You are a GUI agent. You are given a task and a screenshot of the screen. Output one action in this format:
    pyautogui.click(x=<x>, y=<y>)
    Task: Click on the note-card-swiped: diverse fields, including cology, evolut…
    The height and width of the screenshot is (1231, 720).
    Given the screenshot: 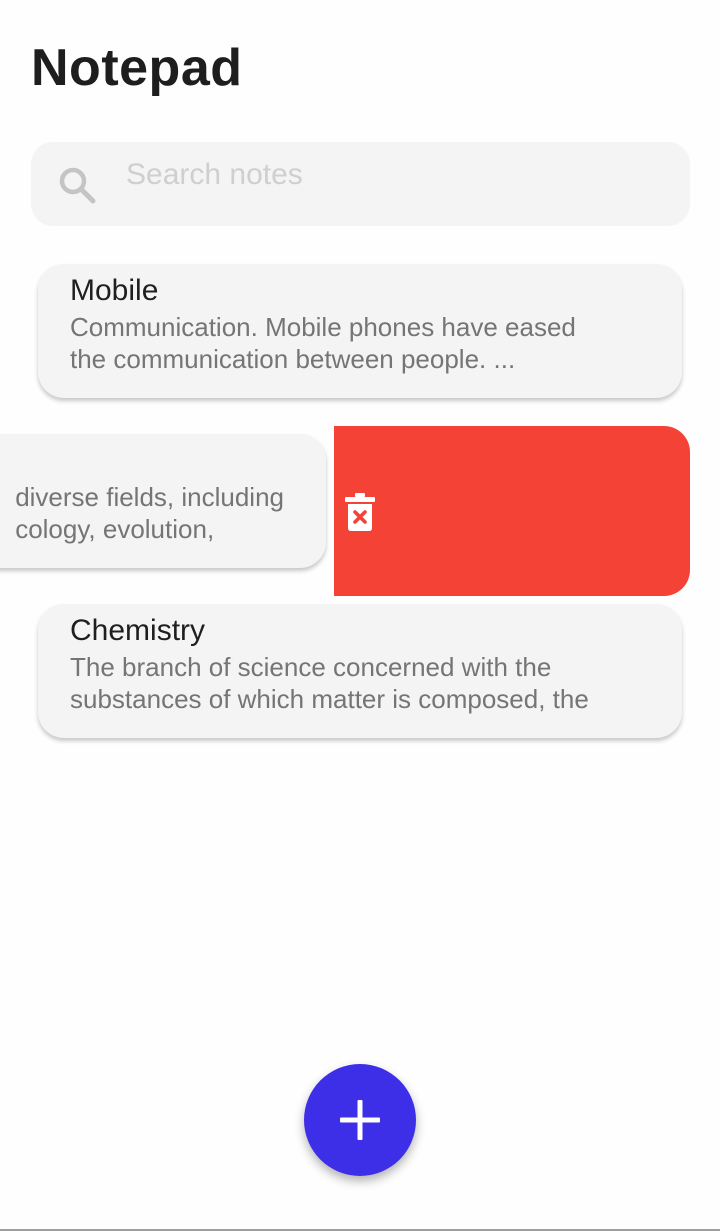 What is the action you would take?
    pyautogui.click(x=163, y=501)
    